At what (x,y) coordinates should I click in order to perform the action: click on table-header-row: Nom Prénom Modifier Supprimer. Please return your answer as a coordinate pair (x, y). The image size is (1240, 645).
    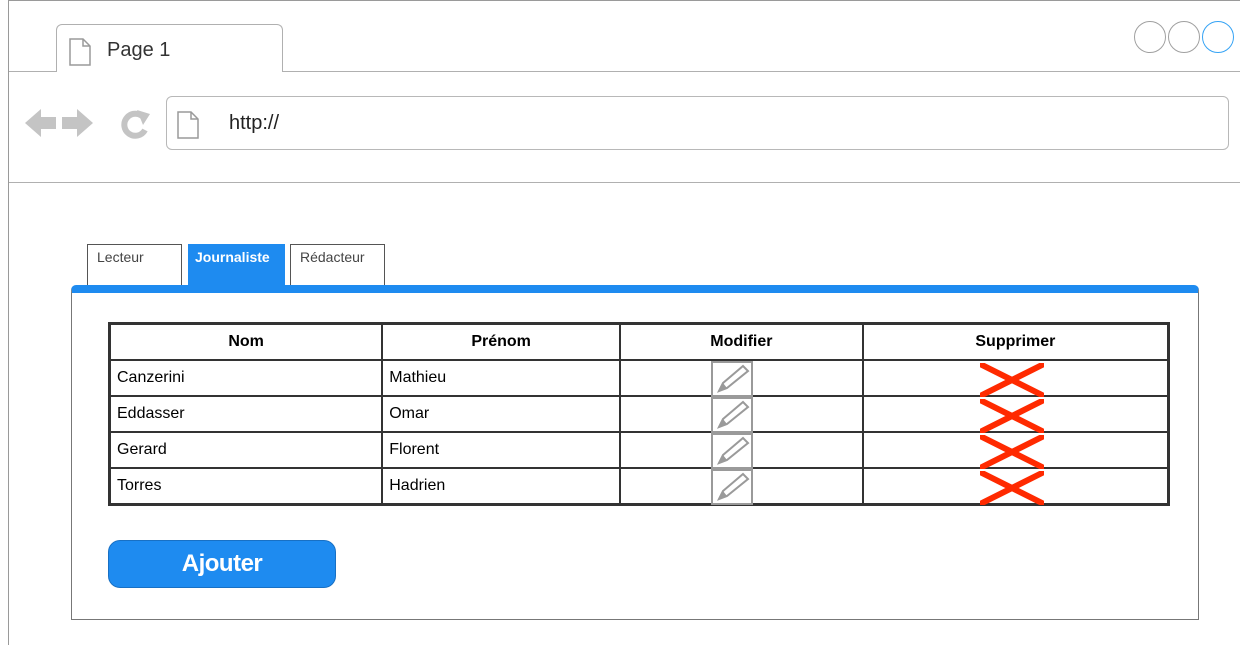
    Looking at the image, I should click on (639, 341).